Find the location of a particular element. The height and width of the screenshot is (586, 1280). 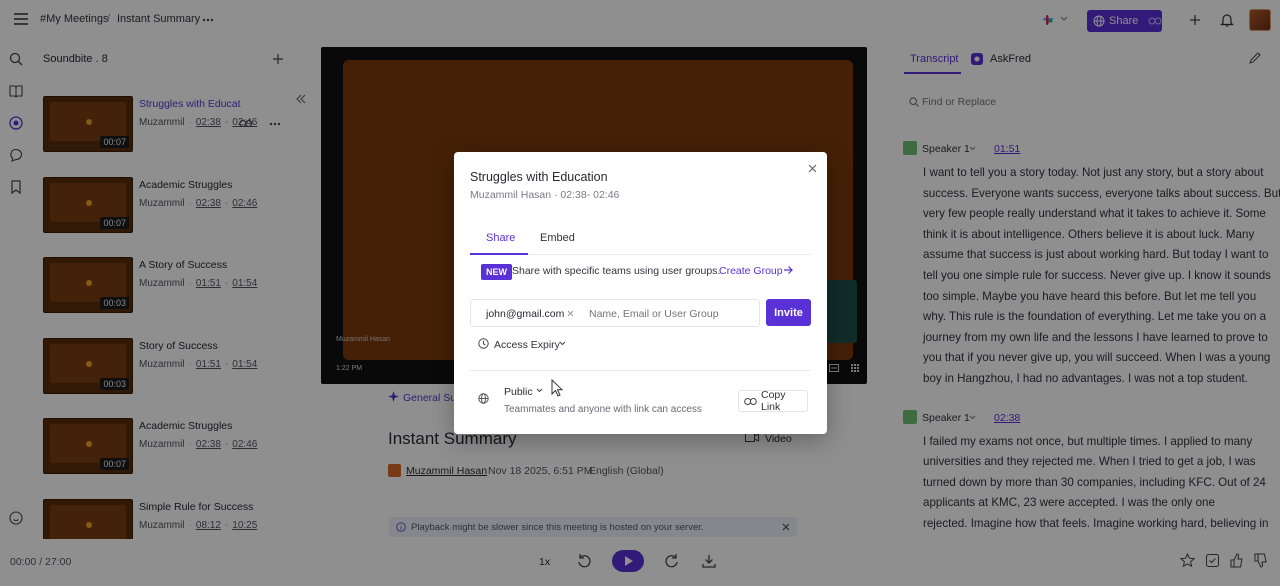

visibility-select: Public is located at coordinates (518, 392).